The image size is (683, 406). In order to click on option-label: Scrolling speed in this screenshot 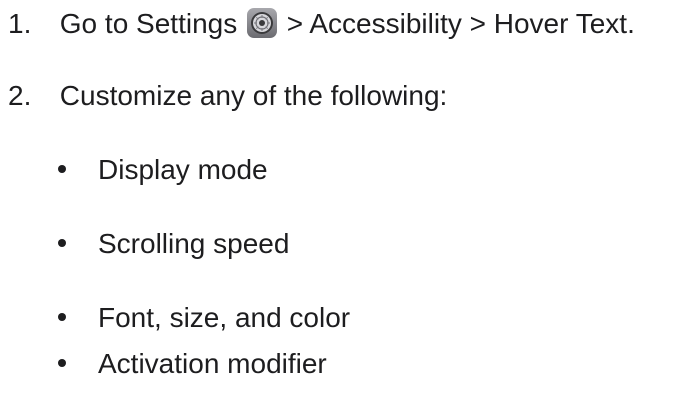, I will do `click(194, 243)`.